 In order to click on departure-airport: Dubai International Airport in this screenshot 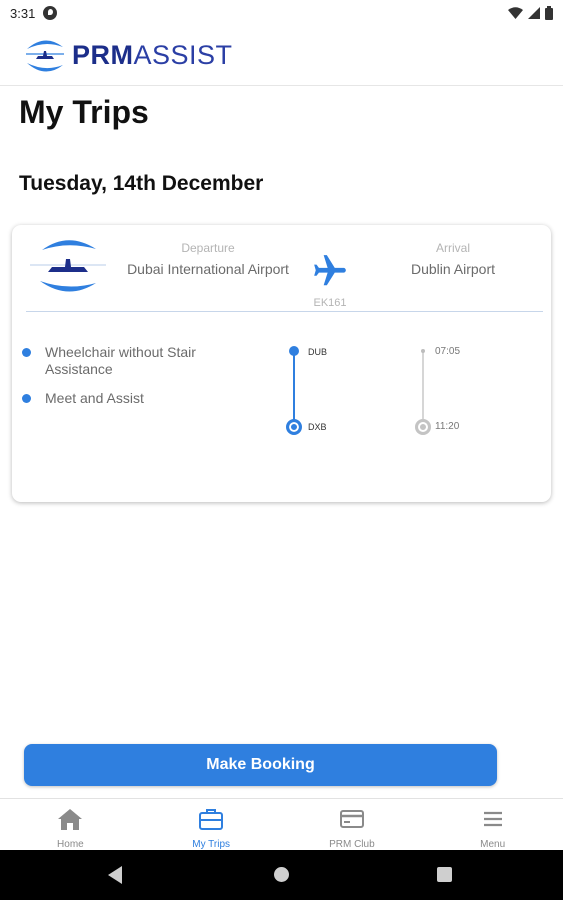, I will do `click(208, 269)`.